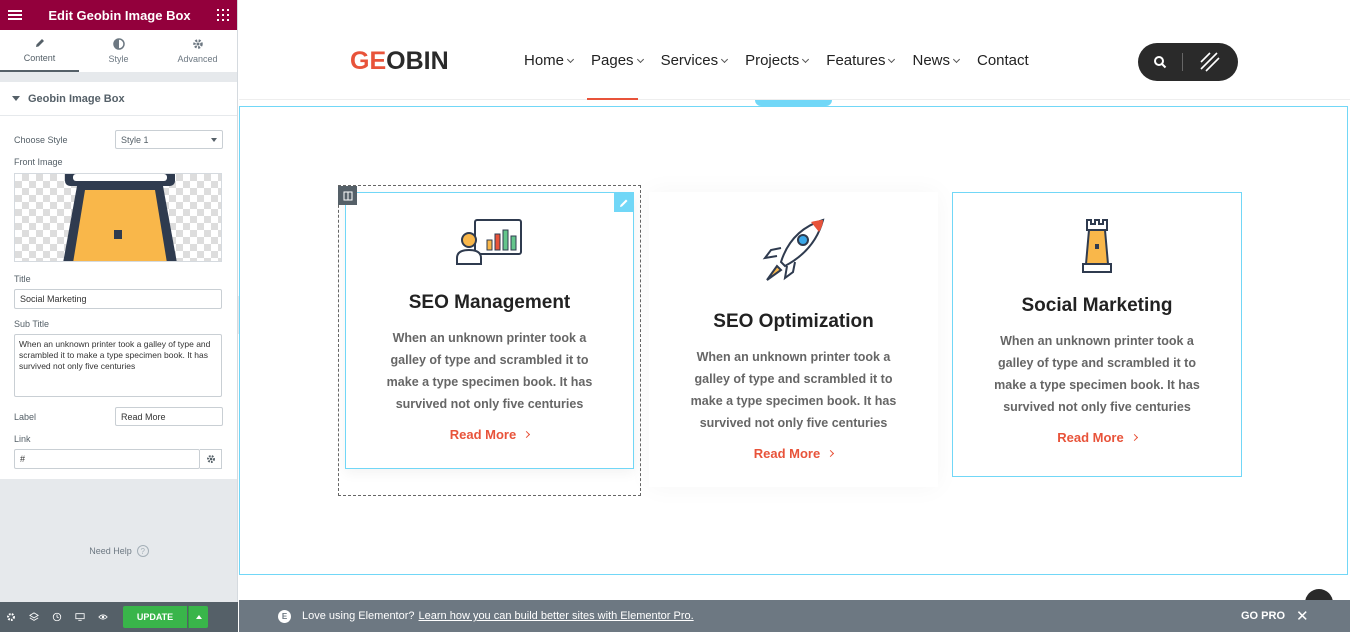 The height and width of the screenshot is (632, 1350). Describe the element at coordinates (1263, 616) in the screenshot. I see `go-pro-link: GO PRO` at that location.